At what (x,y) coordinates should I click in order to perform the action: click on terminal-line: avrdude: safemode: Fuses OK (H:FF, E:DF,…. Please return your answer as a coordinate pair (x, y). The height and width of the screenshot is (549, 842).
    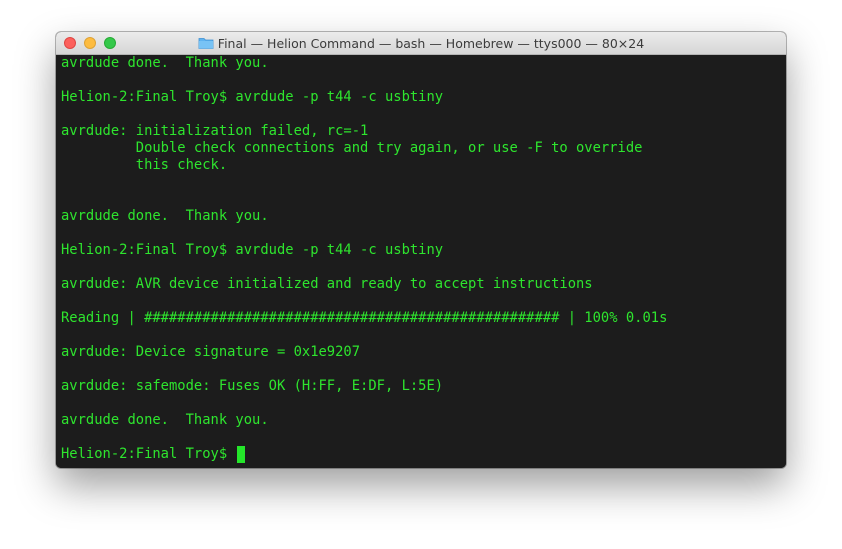
    Looking at the image, I should click on (423, 386).